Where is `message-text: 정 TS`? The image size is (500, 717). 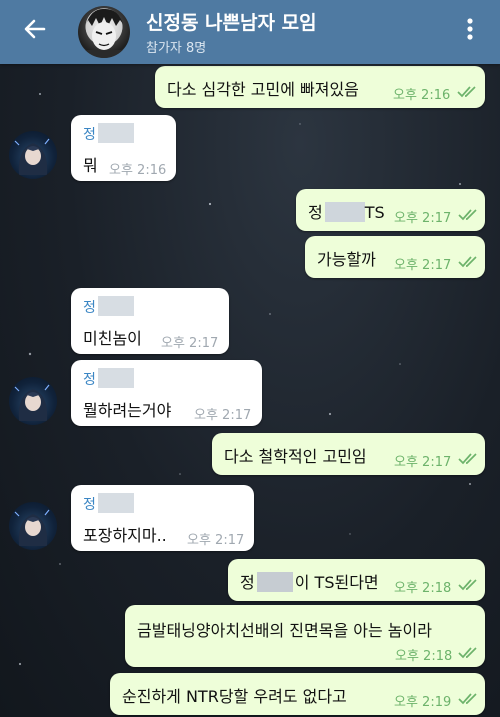 message-text: 정 TS is located at coordinates (346, 211).